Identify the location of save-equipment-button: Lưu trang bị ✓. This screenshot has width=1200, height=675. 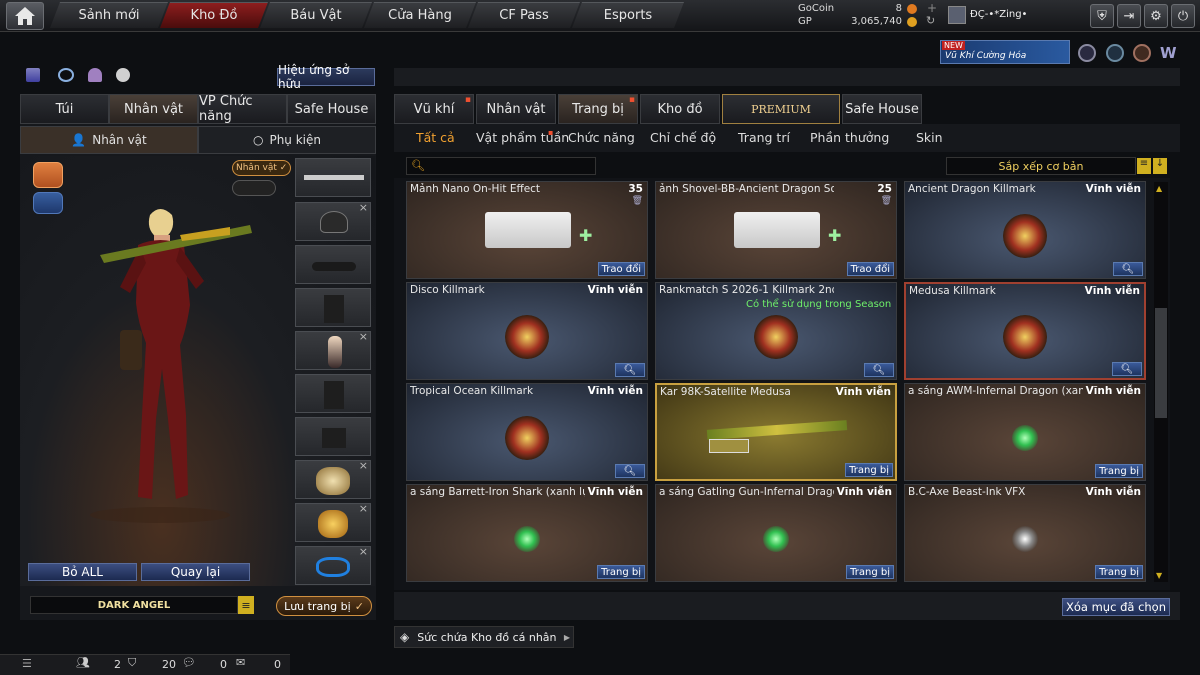
(324, 606).